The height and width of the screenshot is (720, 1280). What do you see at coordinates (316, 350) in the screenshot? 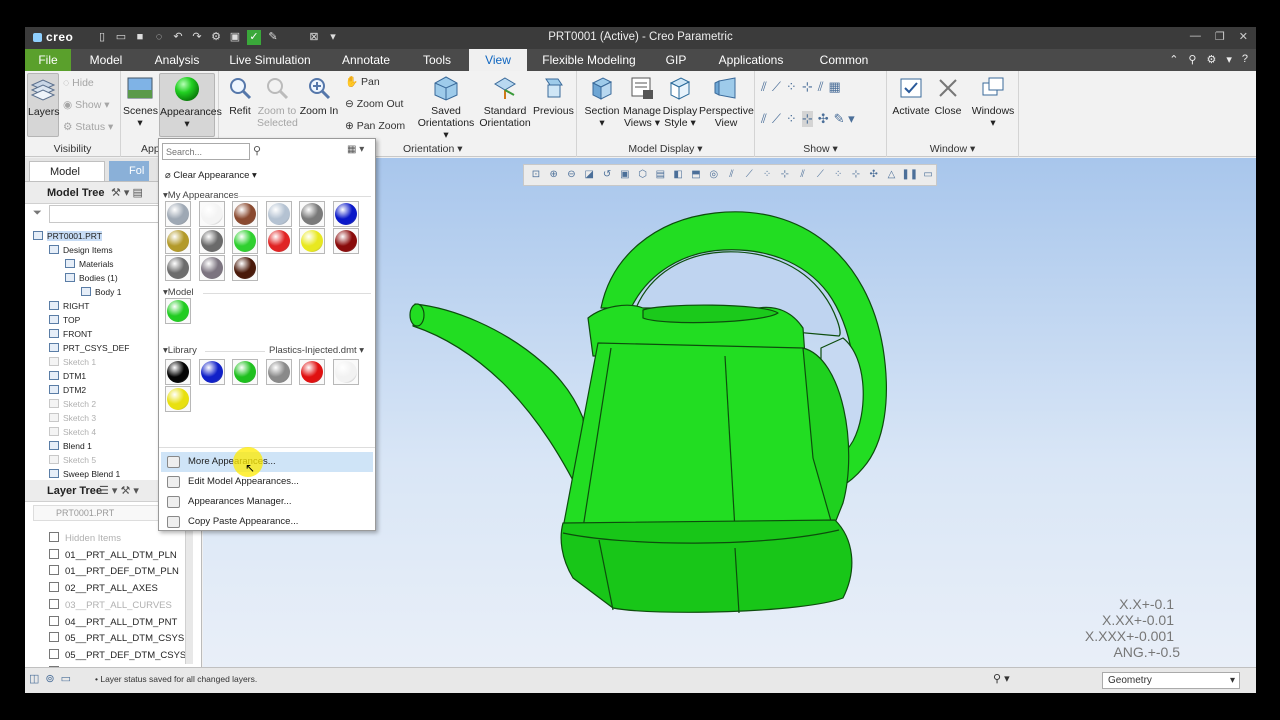
I see `library-file-selector: Plastics-Injected.dmt ▾` at bounding box center [316, 350].